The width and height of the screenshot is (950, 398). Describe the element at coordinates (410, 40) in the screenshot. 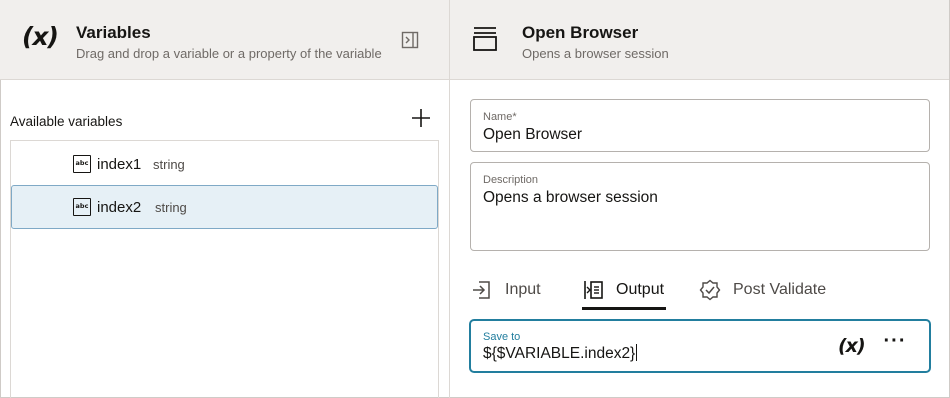

I see `collapse-panel-icon` at that location.